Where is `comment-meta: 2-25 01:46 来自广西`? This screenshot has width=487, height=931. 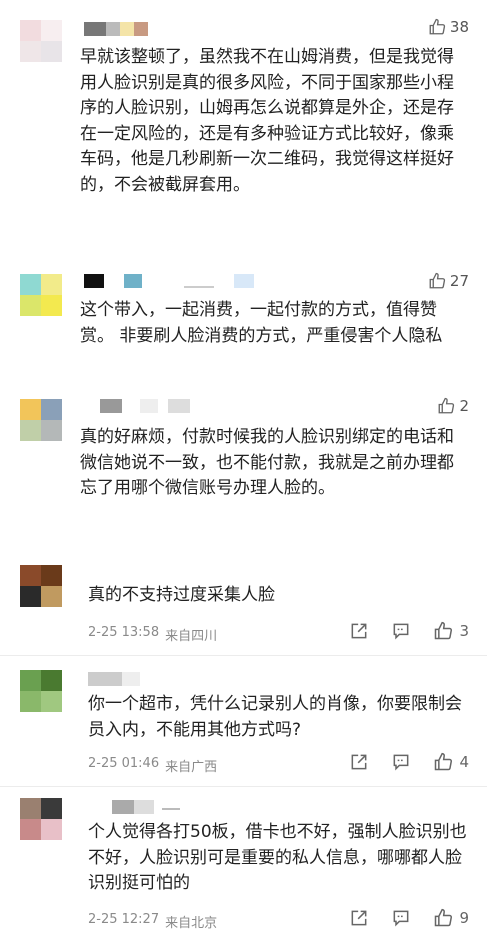
comment-meta: 2-25 01:46 来自广西 is located at coordinates (152, 765).